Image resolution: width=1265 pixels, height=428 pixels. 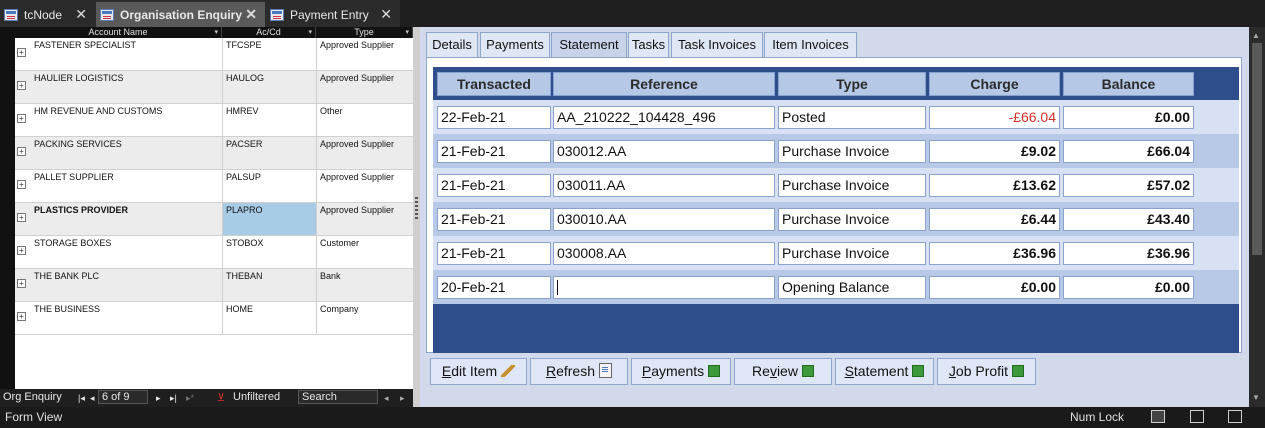 What do you see at coordinates (126, 144) in the screenshot?
I see `account-name-cell: PACKING SERVICES` at bounding box center [126, 144].